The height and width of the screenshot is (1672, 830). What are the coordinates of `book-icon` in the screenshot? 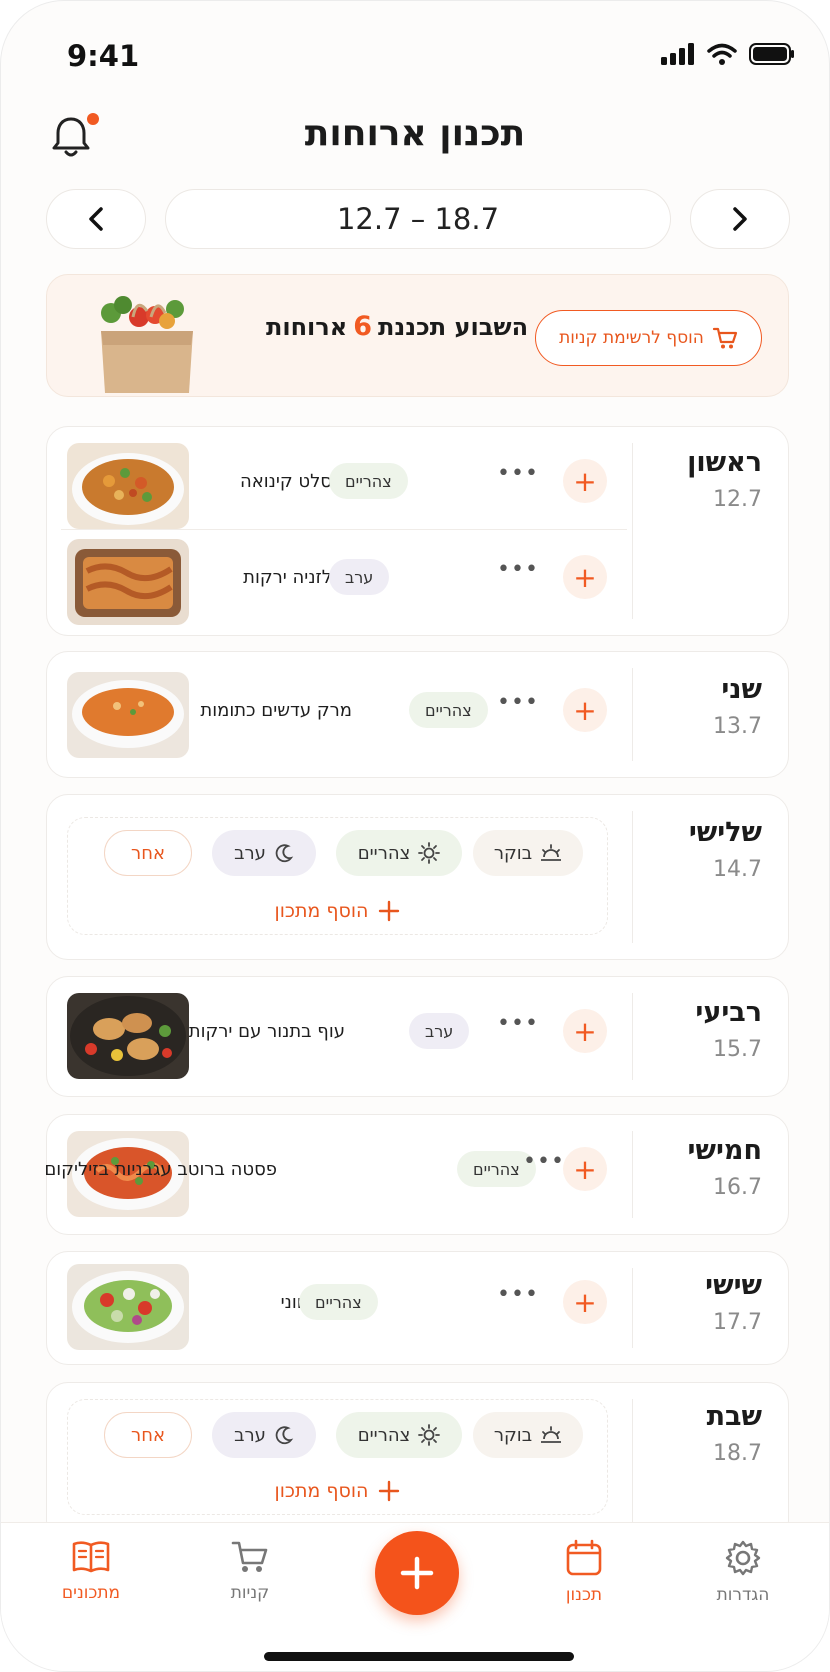 It's located at (91, 1557).